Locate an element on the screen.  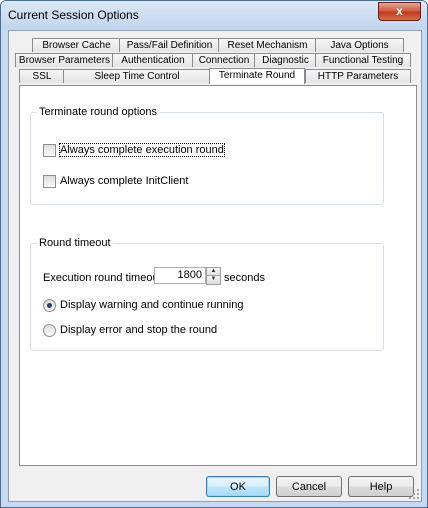
tab-java-options: Java Options is located at coordinates (359, 45).